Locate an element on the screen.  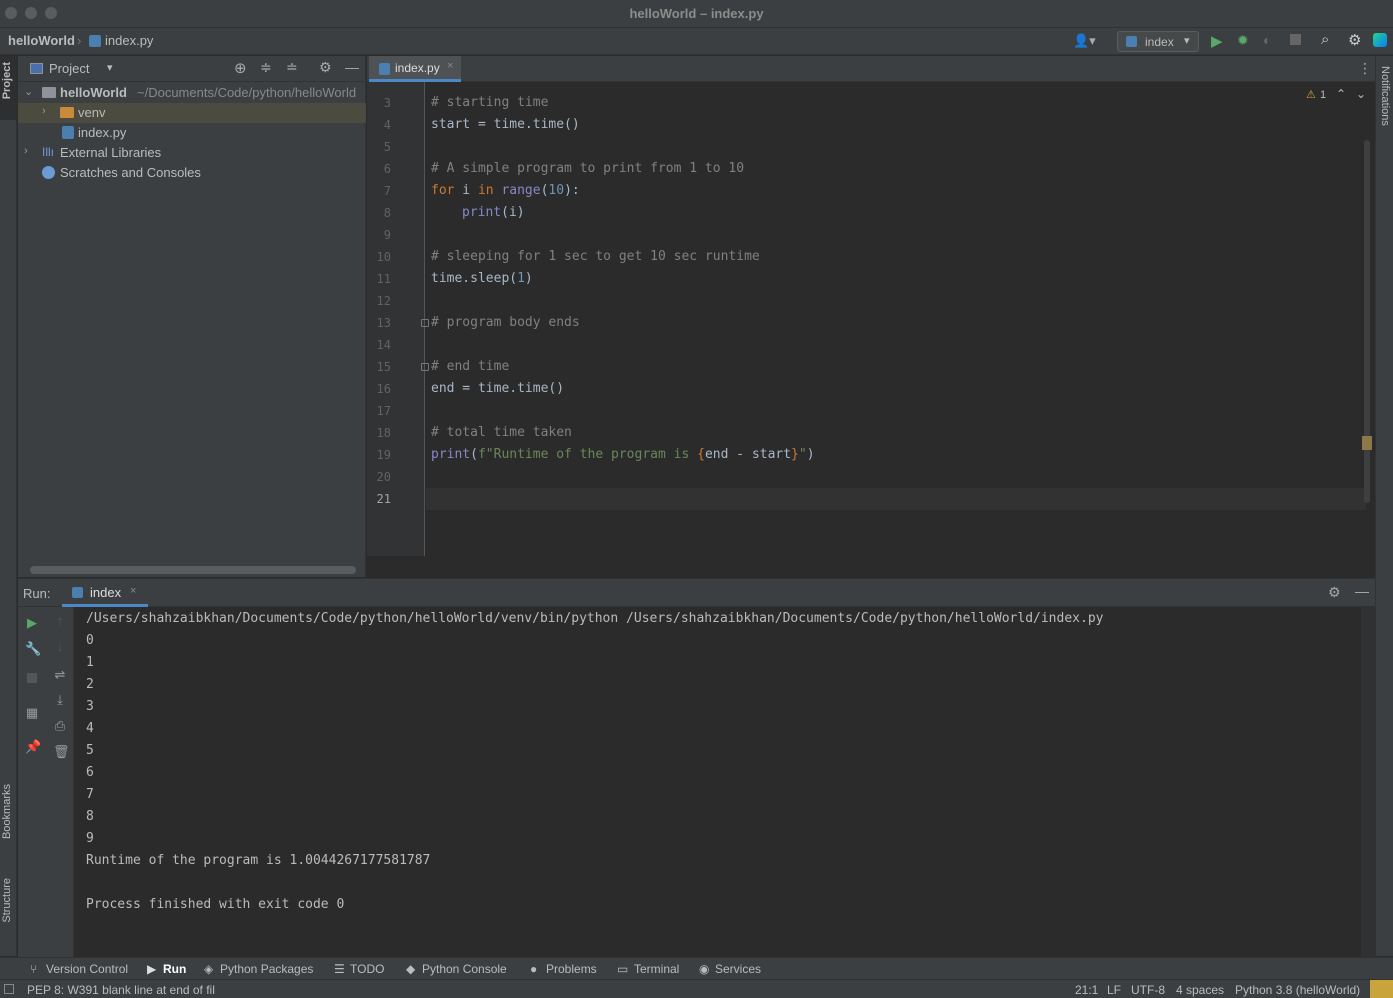
run-icon: ▶ is located at coordinates (1217, 41).